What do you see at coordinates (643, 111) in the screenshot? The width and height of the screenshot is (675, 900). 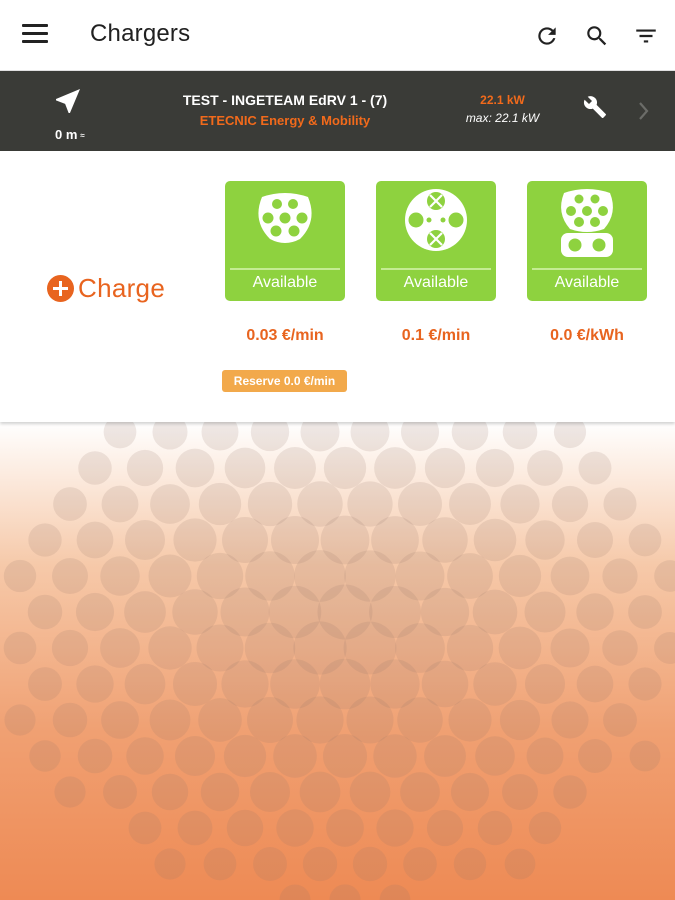 I see `chevron-right-icon` at bounding box center [643, 111].